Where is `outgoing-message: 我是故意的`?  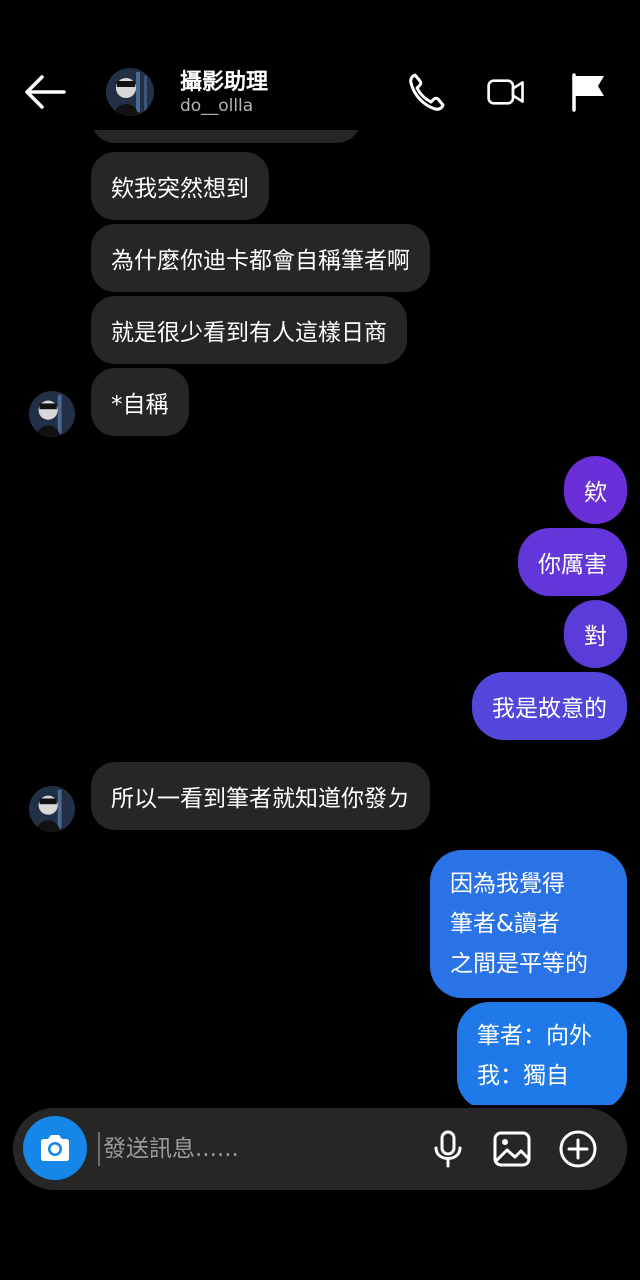 outgoing-message: 我是故意的 is located at coordinates (549, 706).